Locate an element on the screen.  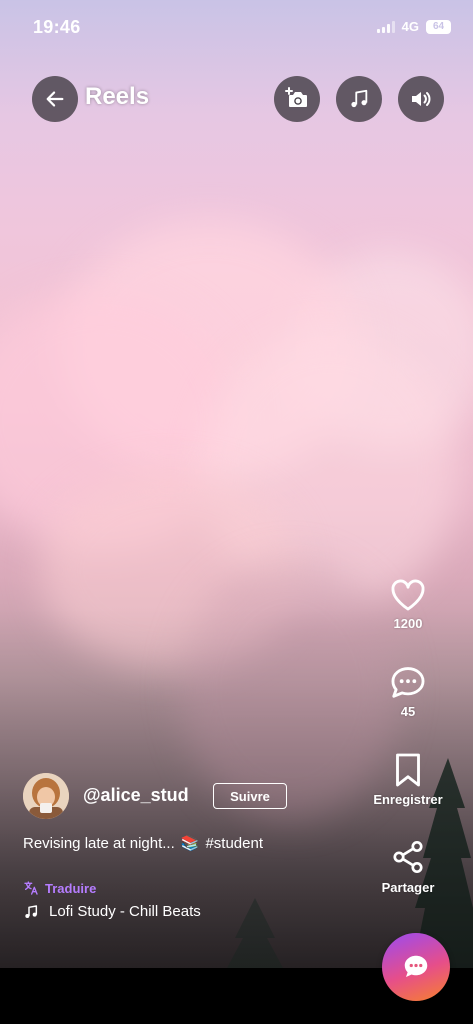
chat-button is located at coordinates (416, 967).